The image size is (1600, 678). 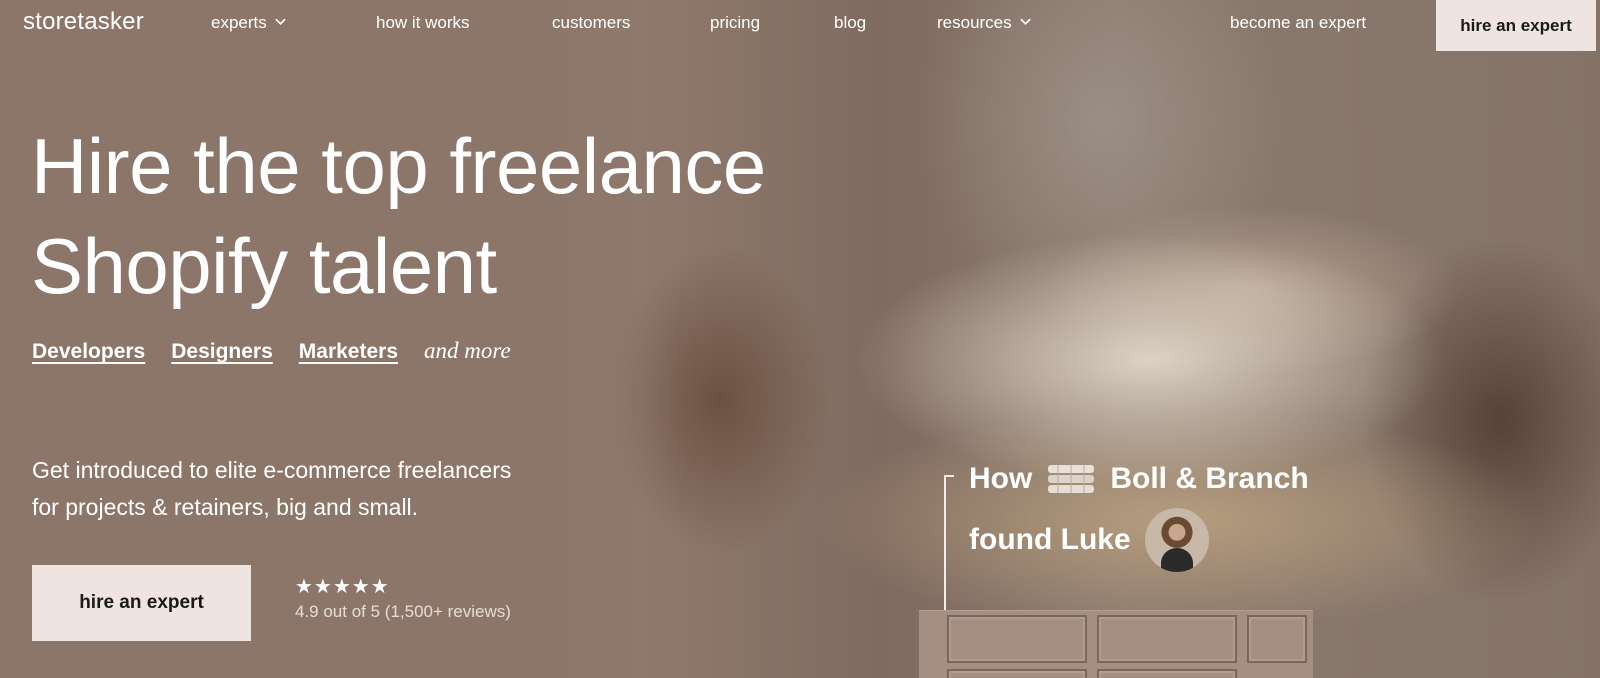 What do you see at coordinates (398, 166) in the screenshot?
I see `hero-title-line-1: Hire the top freelance` at bounding box center [398, 166].